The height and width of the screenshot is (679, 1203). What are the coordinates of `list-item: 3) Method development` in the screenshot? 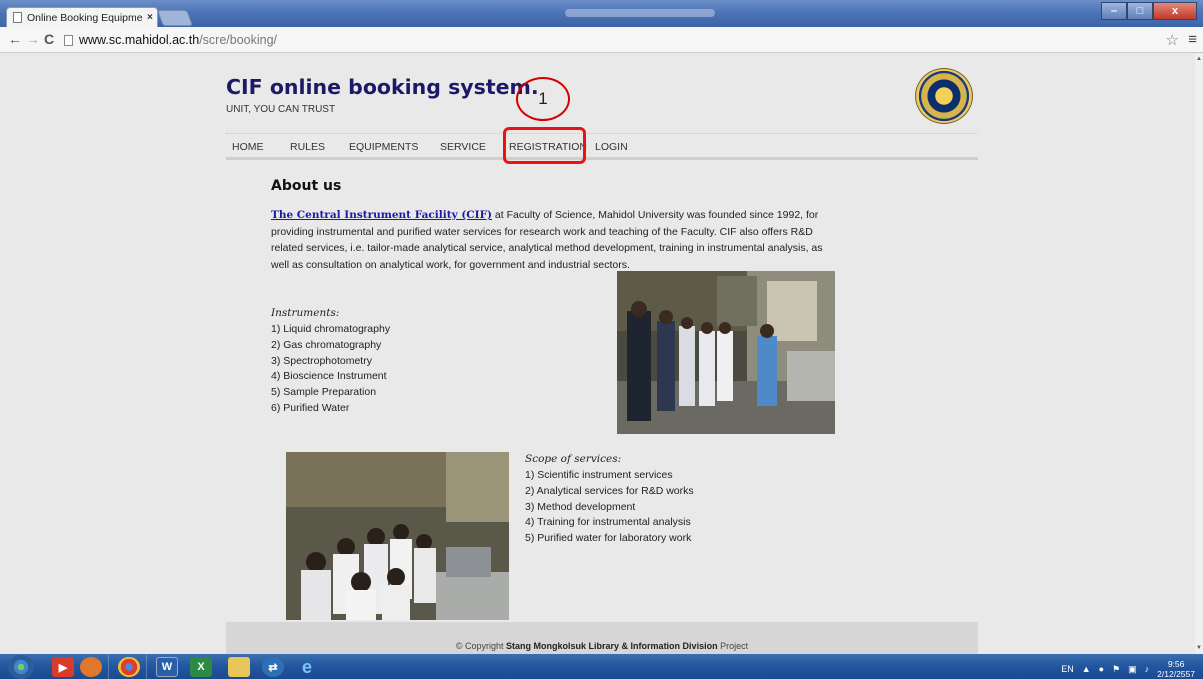 It's located at (580, 506).